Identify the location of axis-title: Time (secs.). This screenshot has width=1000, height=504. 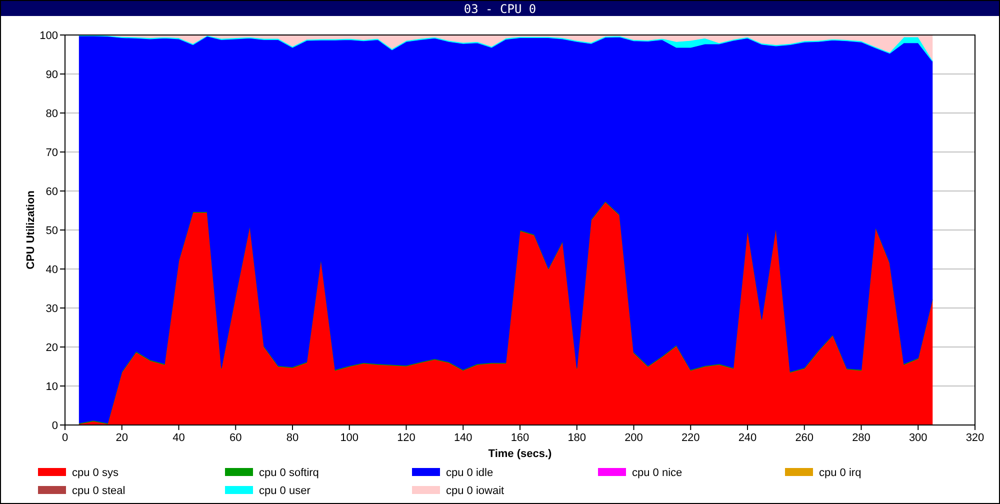
(520, 454).